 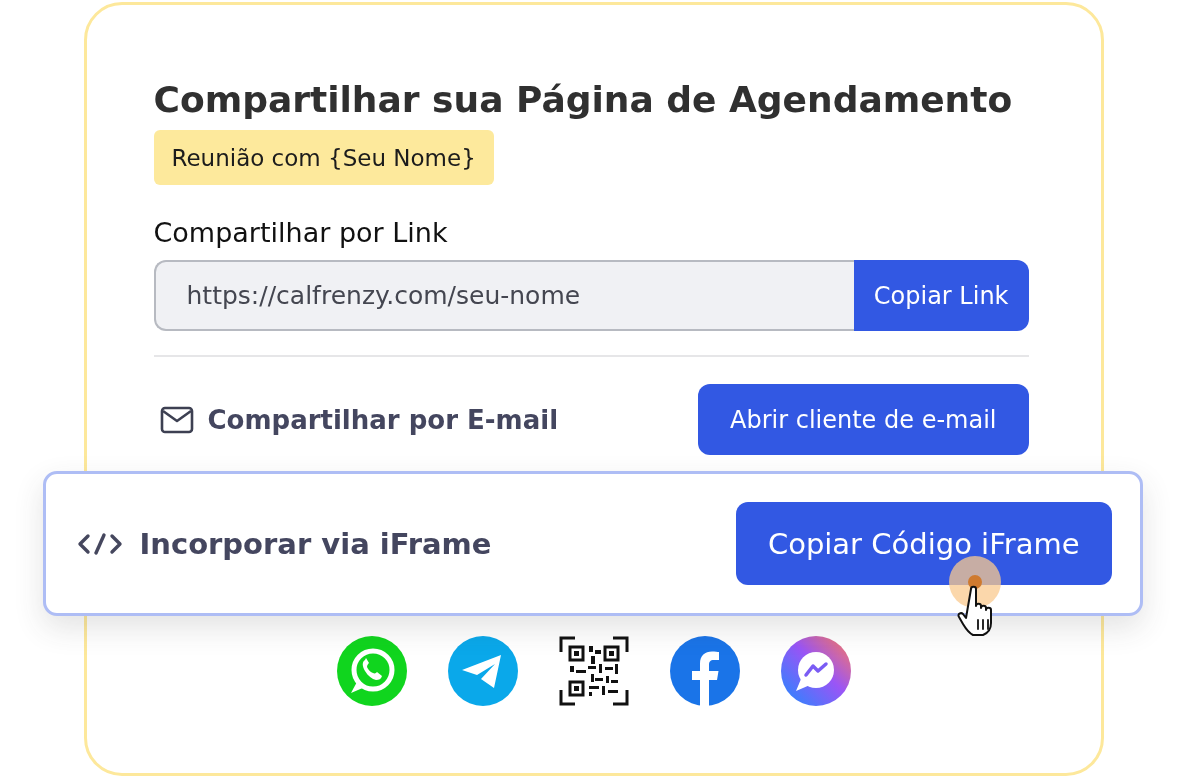 I want to click on meeting-badge: Reunião com {Seu Nome}, so click(x=323, y=157).